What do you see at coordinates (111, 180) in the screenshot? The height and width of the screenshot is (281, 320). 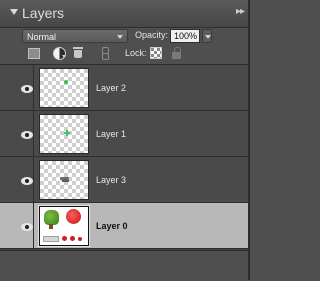 I see `layer-name: Layer 3` at bounding box center [111, 180].